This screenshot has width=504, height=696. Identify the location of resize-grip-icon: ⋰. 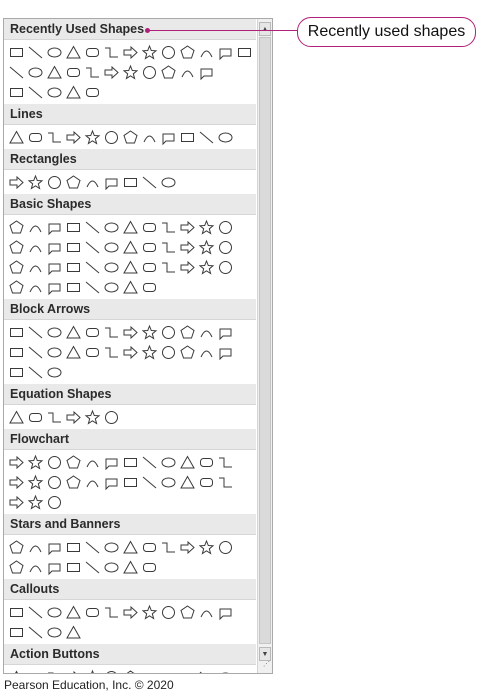
(266, 664).